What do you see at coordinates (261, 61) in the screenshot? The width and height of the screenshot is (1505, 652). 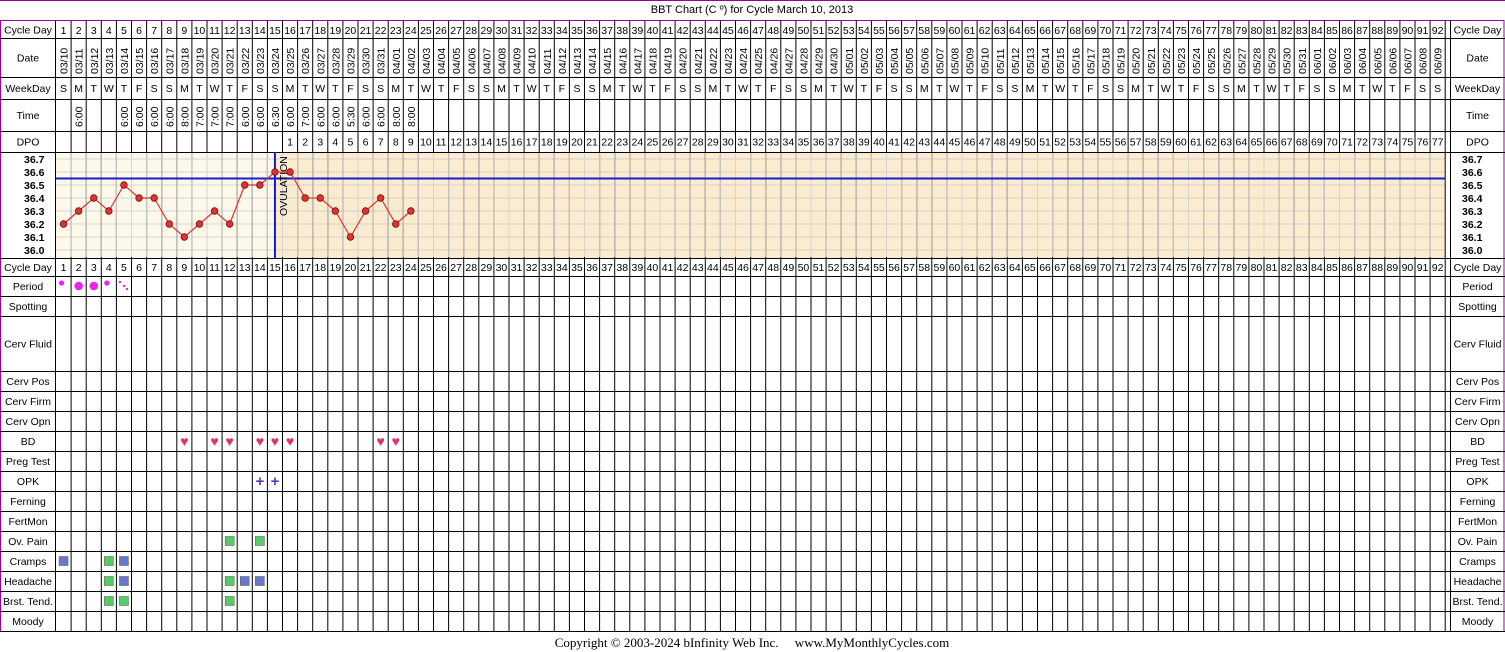 I see `date-label: 03/23` at bounding box center [261, 61].